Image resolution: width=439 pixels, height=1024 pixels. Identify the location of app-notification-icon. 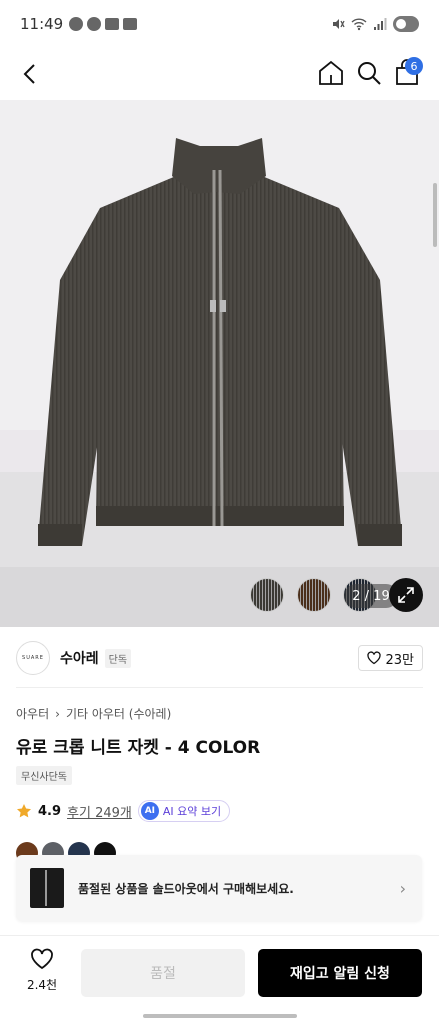
(112, 24).